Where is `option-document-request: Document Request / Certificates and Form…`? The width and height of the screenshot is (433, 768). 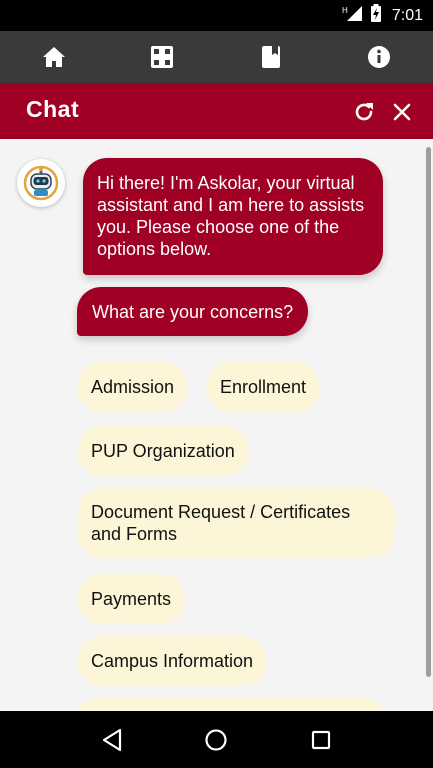
option-document-request: Document Request / Certificates and Form… is located at coordinates (236, 523).